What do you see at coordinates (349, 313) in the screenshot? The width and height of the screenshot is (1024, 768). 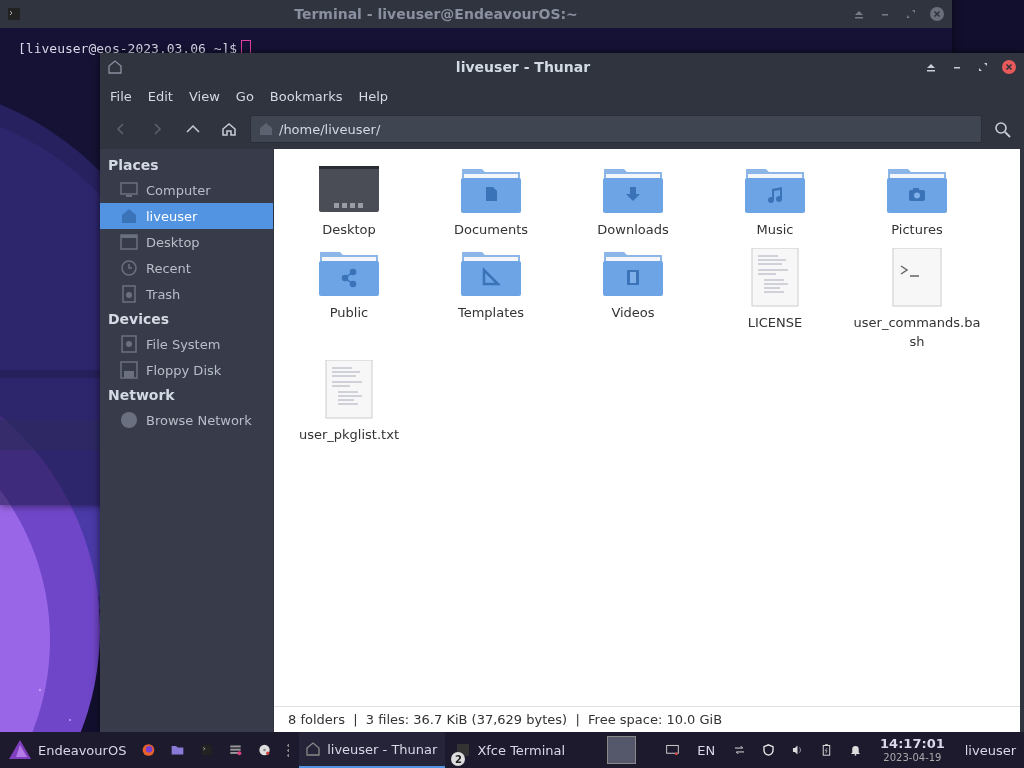 I see `file-name: Public` at bounding box center [349, 313].